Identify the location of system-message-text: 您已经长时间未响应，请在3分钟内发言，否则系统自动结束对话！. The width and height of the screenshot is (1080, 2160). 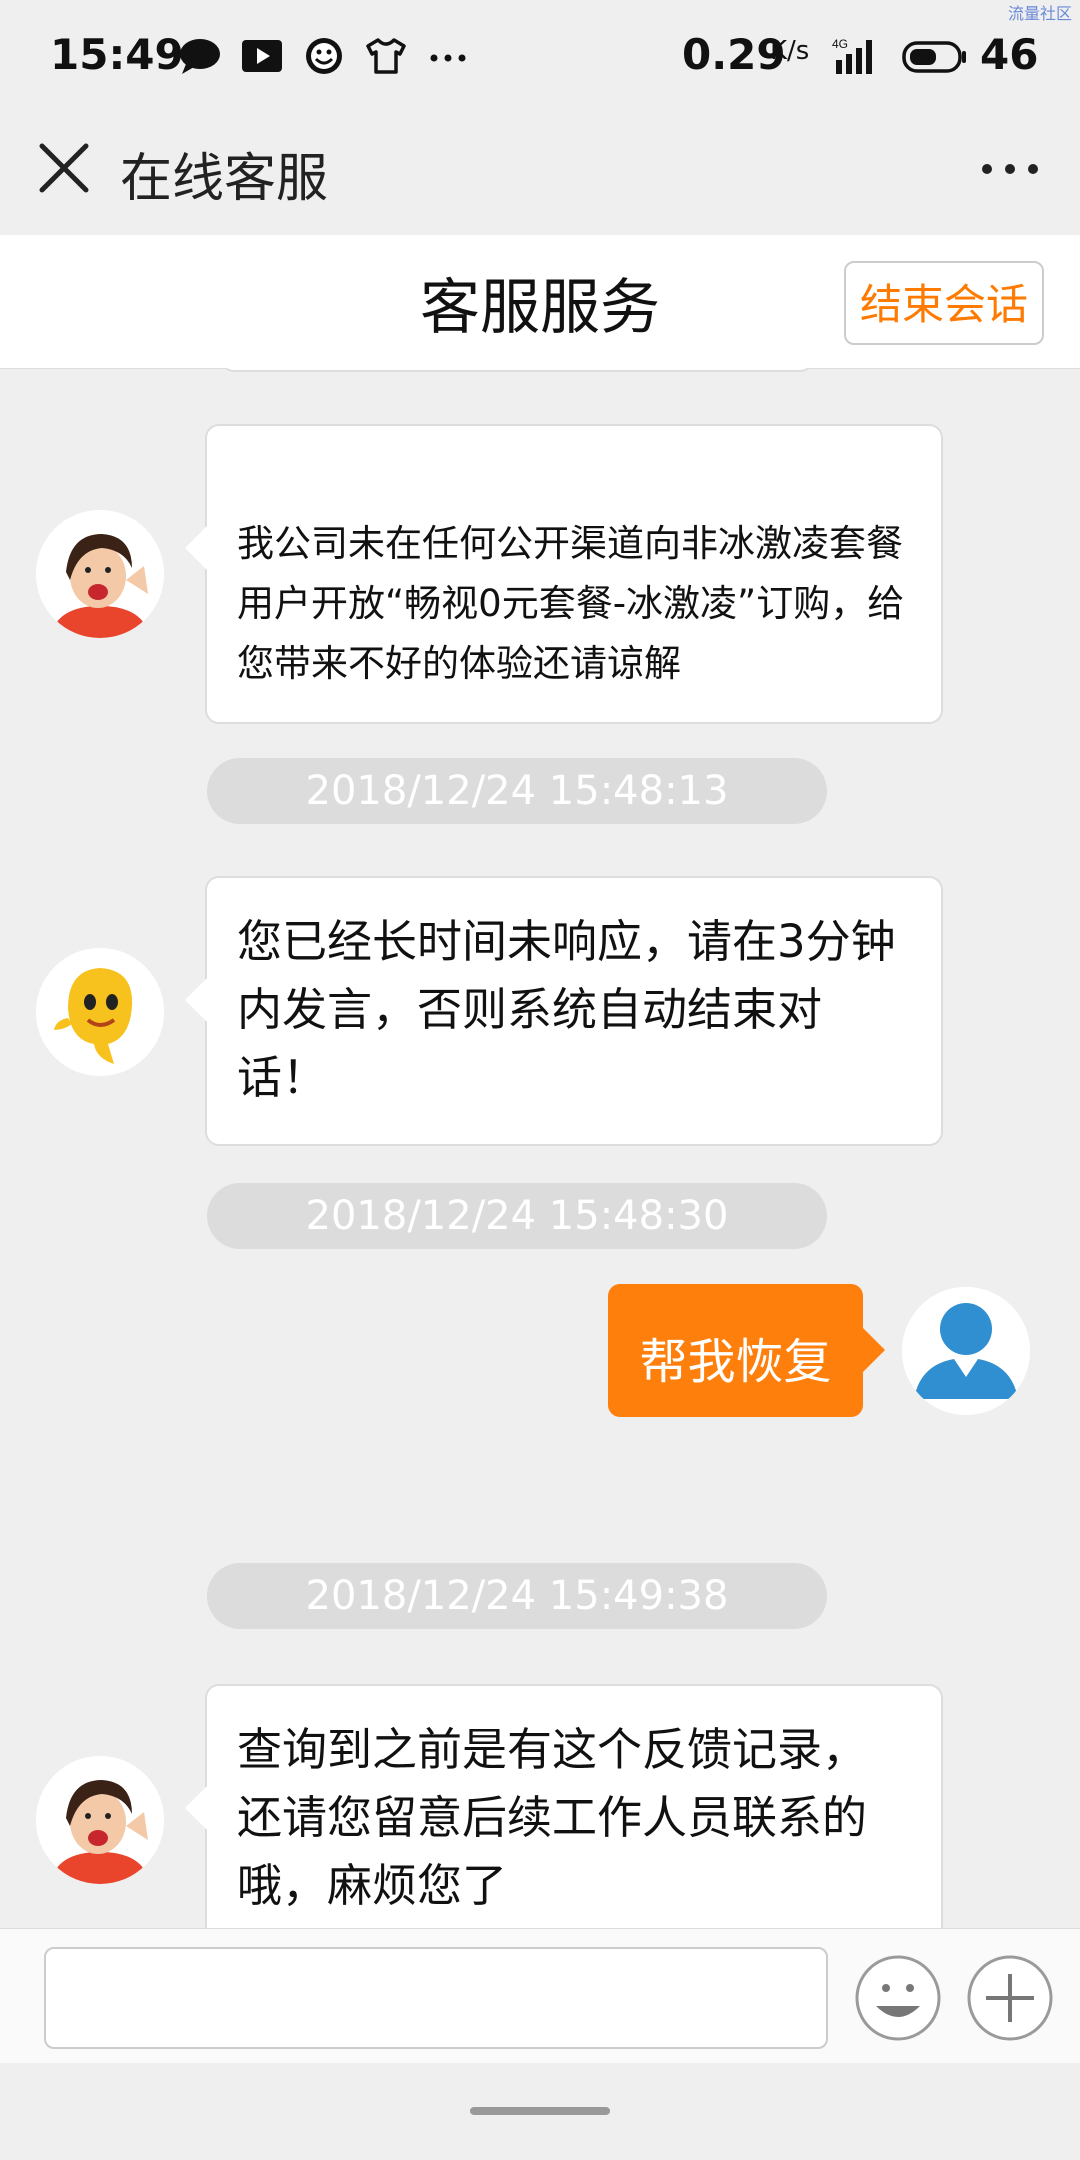
(566, 1009).